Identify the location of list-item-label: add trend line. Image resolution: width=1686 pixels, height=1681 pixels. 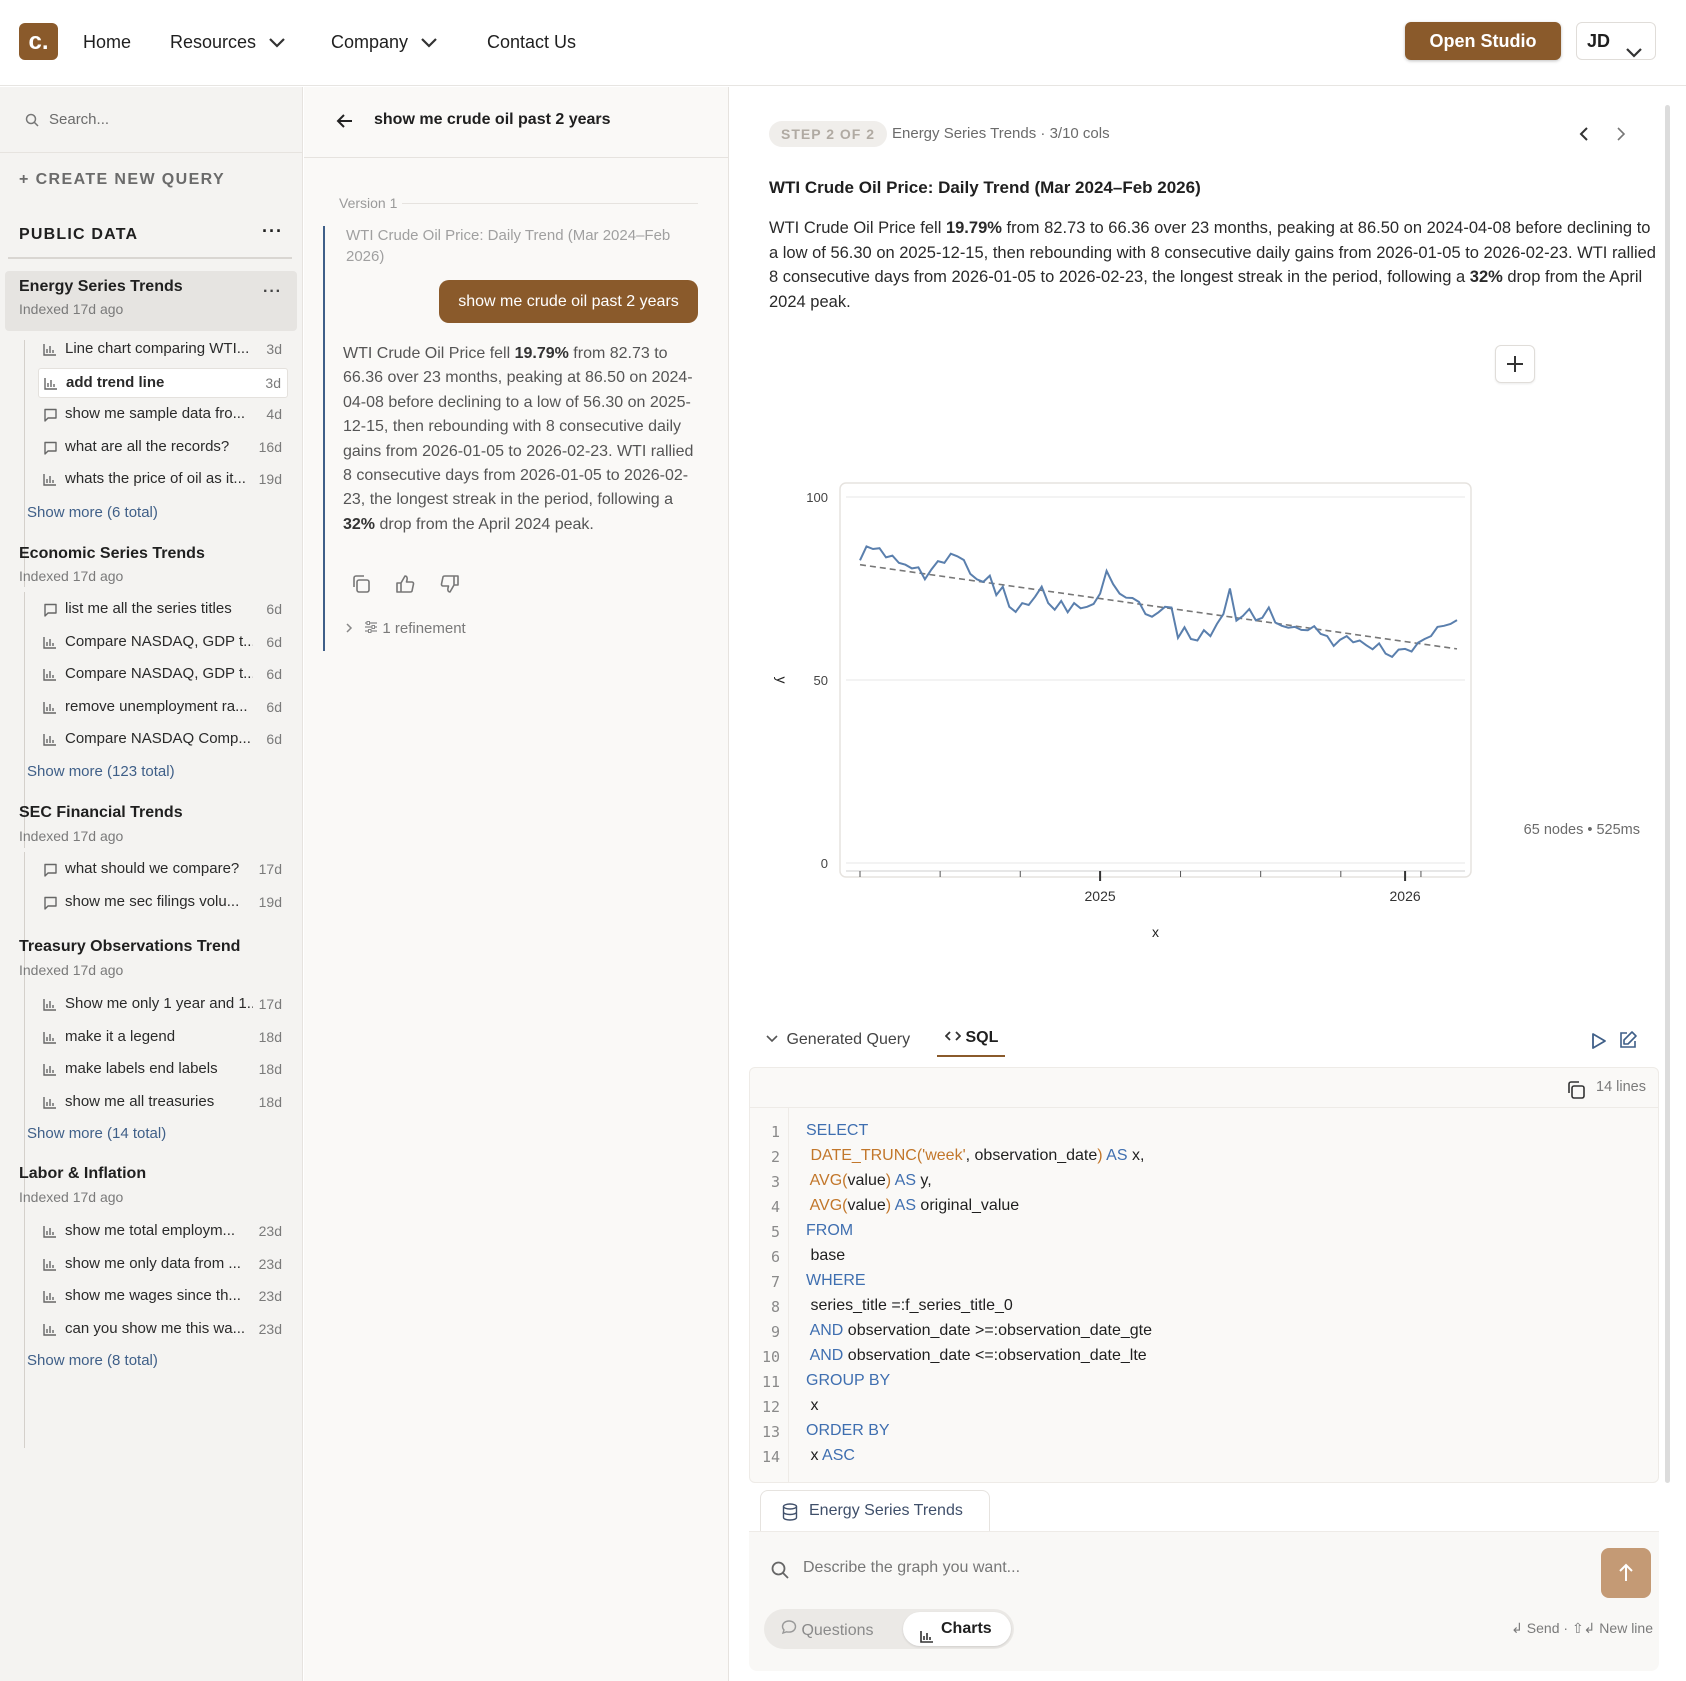
(115, 382).